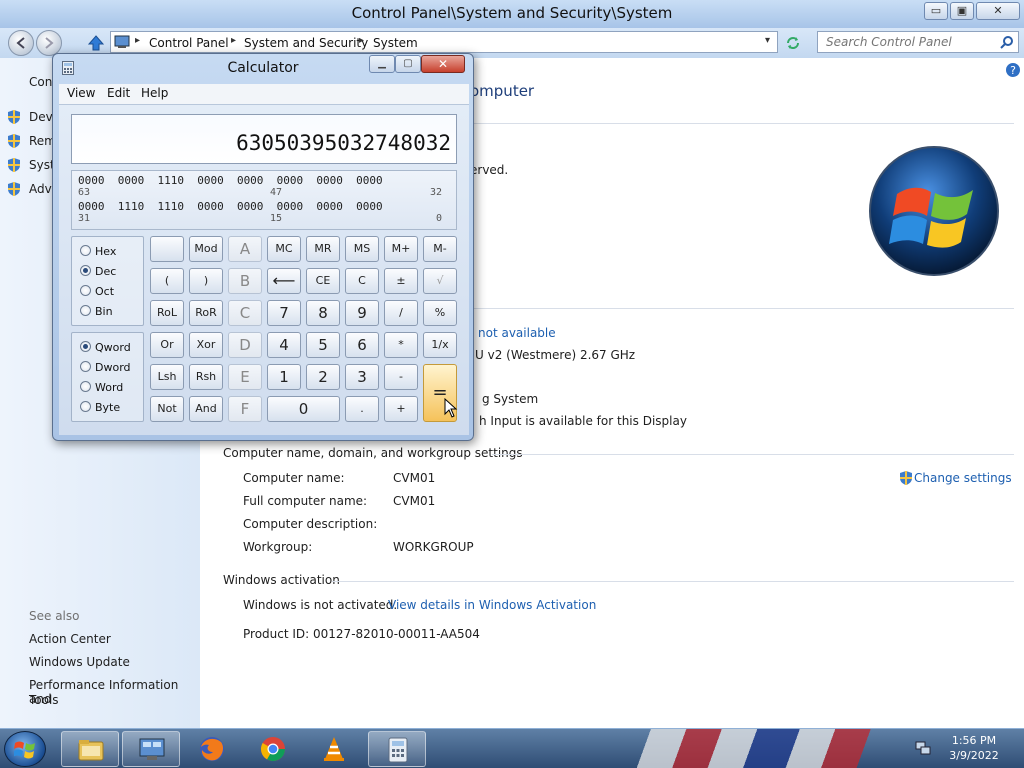 This screenshot has width=1024, height=768. I want to click on key-add: +, so click(401, 409).